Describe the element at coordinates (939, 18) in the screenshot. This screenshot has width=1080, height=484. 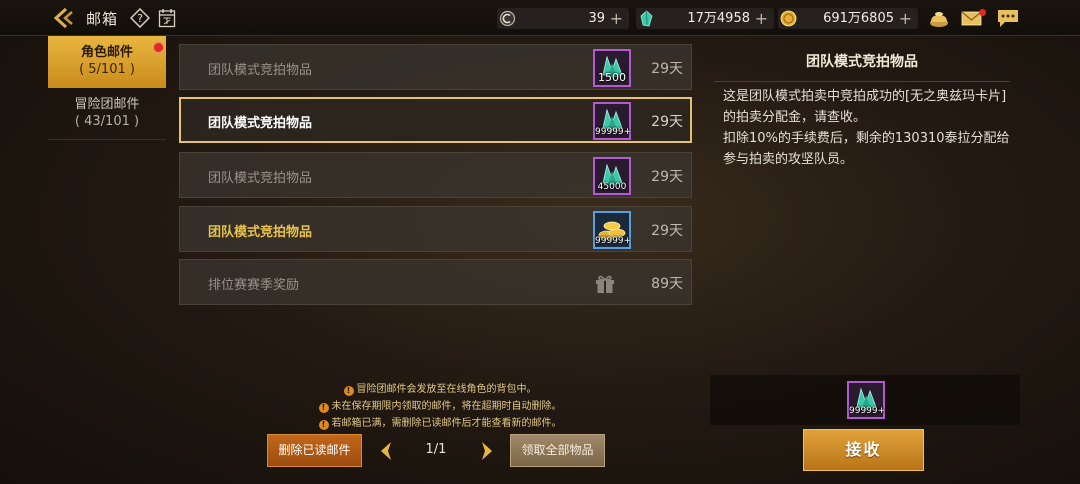
I see `treasure-pot-icon` at that location.